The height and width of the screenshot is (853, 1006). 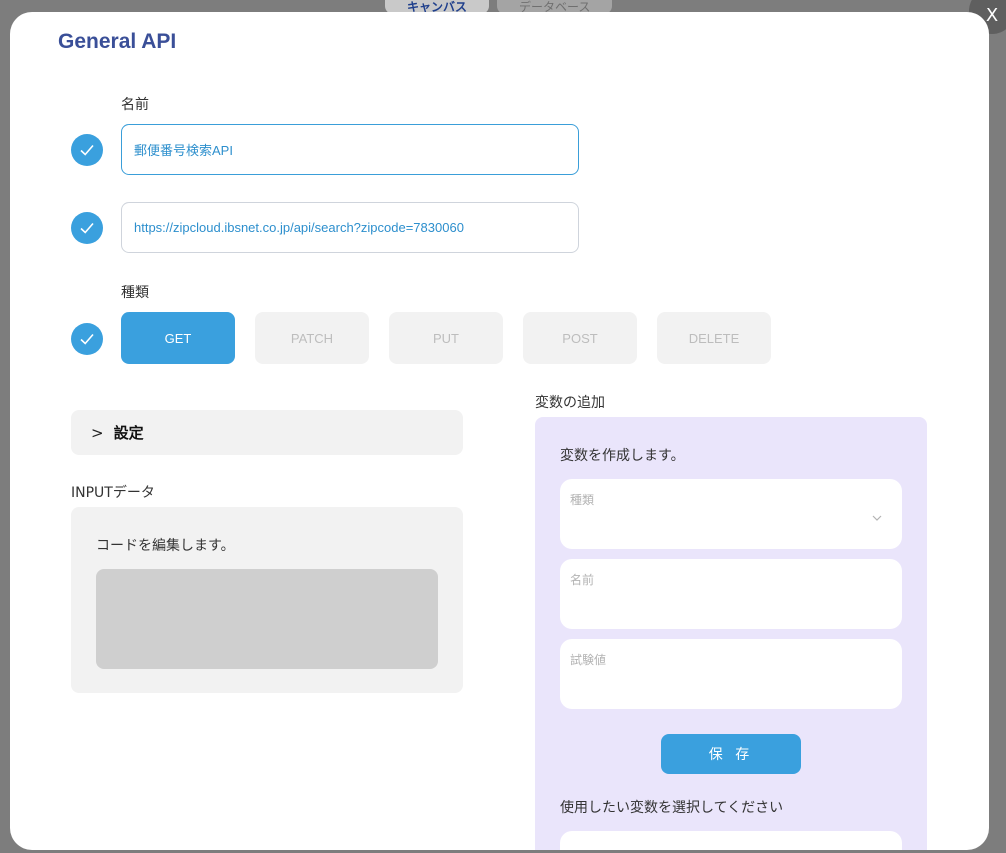 I want to click on variable-type-select: 種類, so click(x=731, y=514).